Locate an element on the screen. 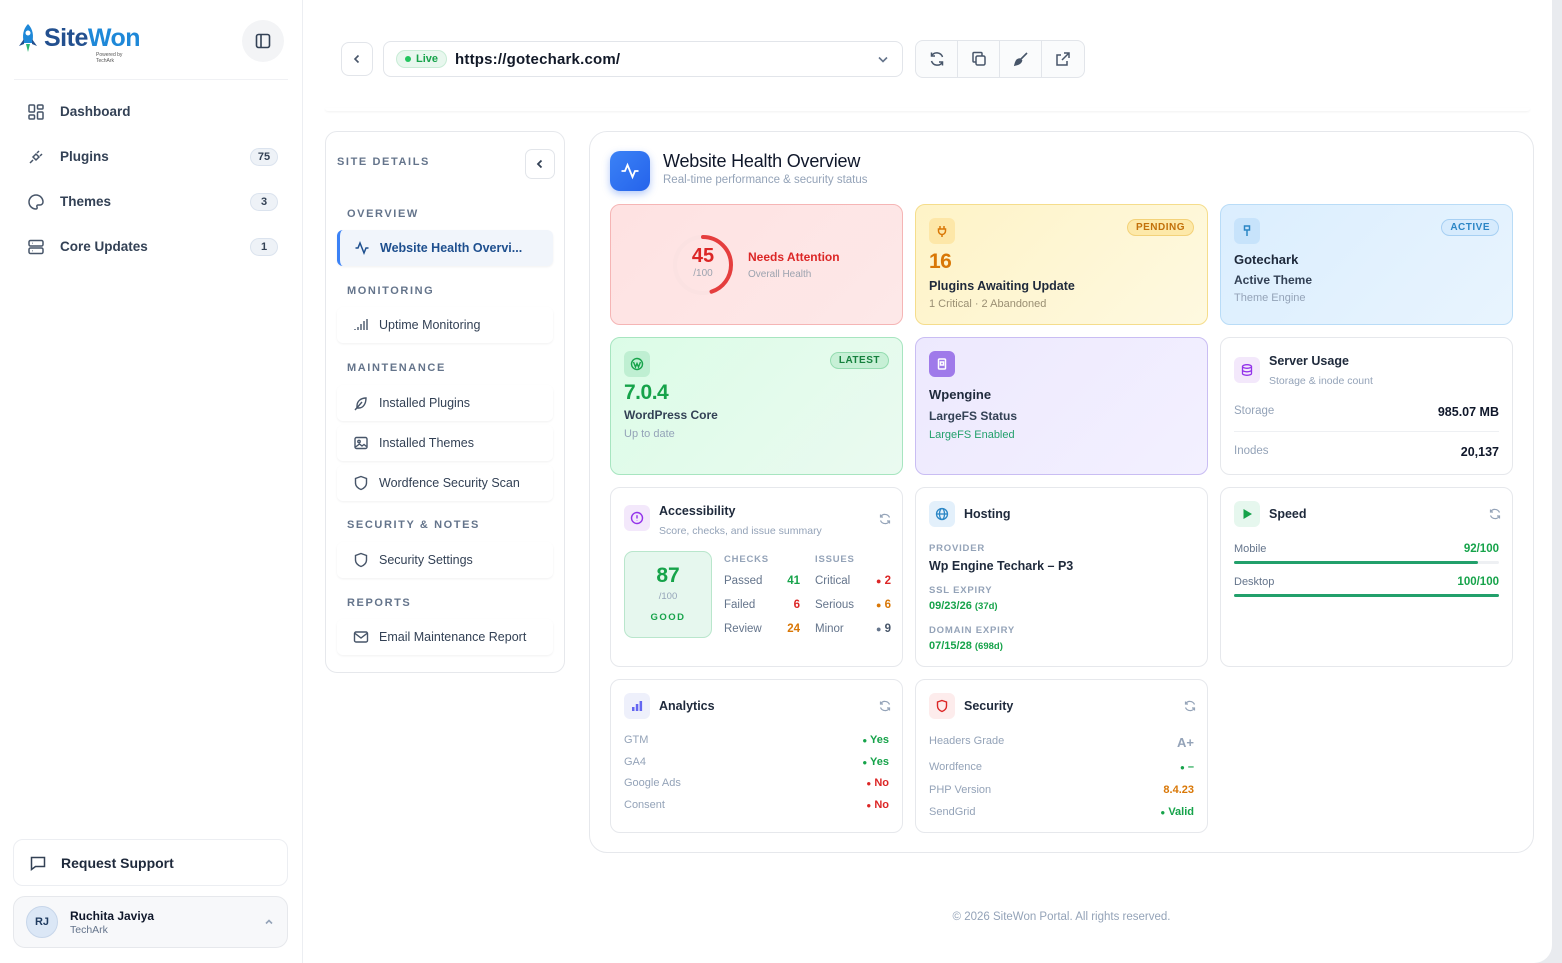 The height and width of the screenshot is (963, 1562). site-actions is located at coordinates (1000, 59).